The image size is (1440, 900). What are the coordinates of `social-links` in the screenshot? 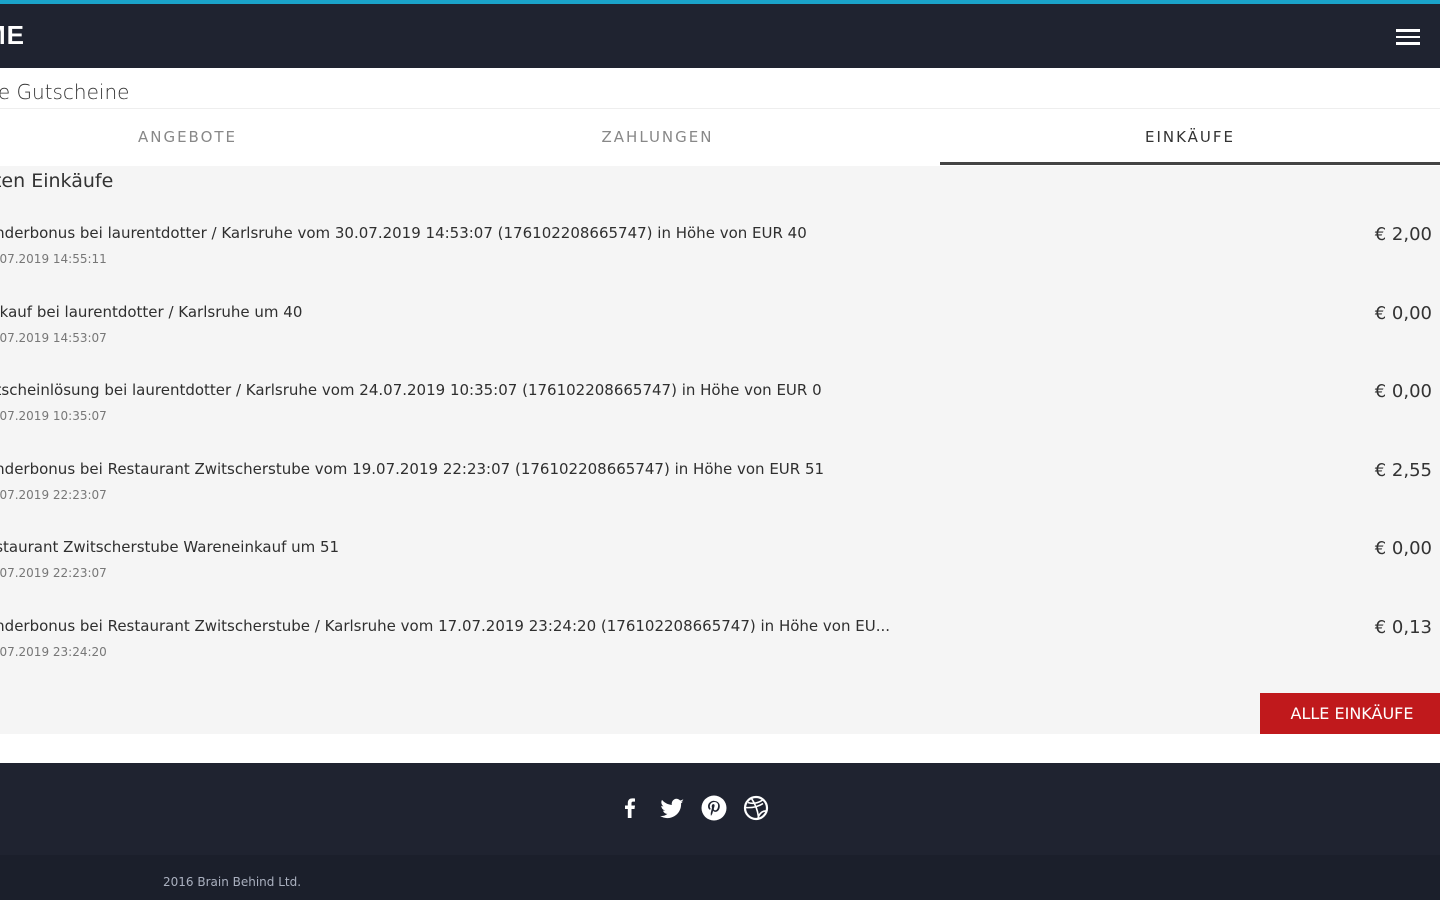 It's located at (693, 808).